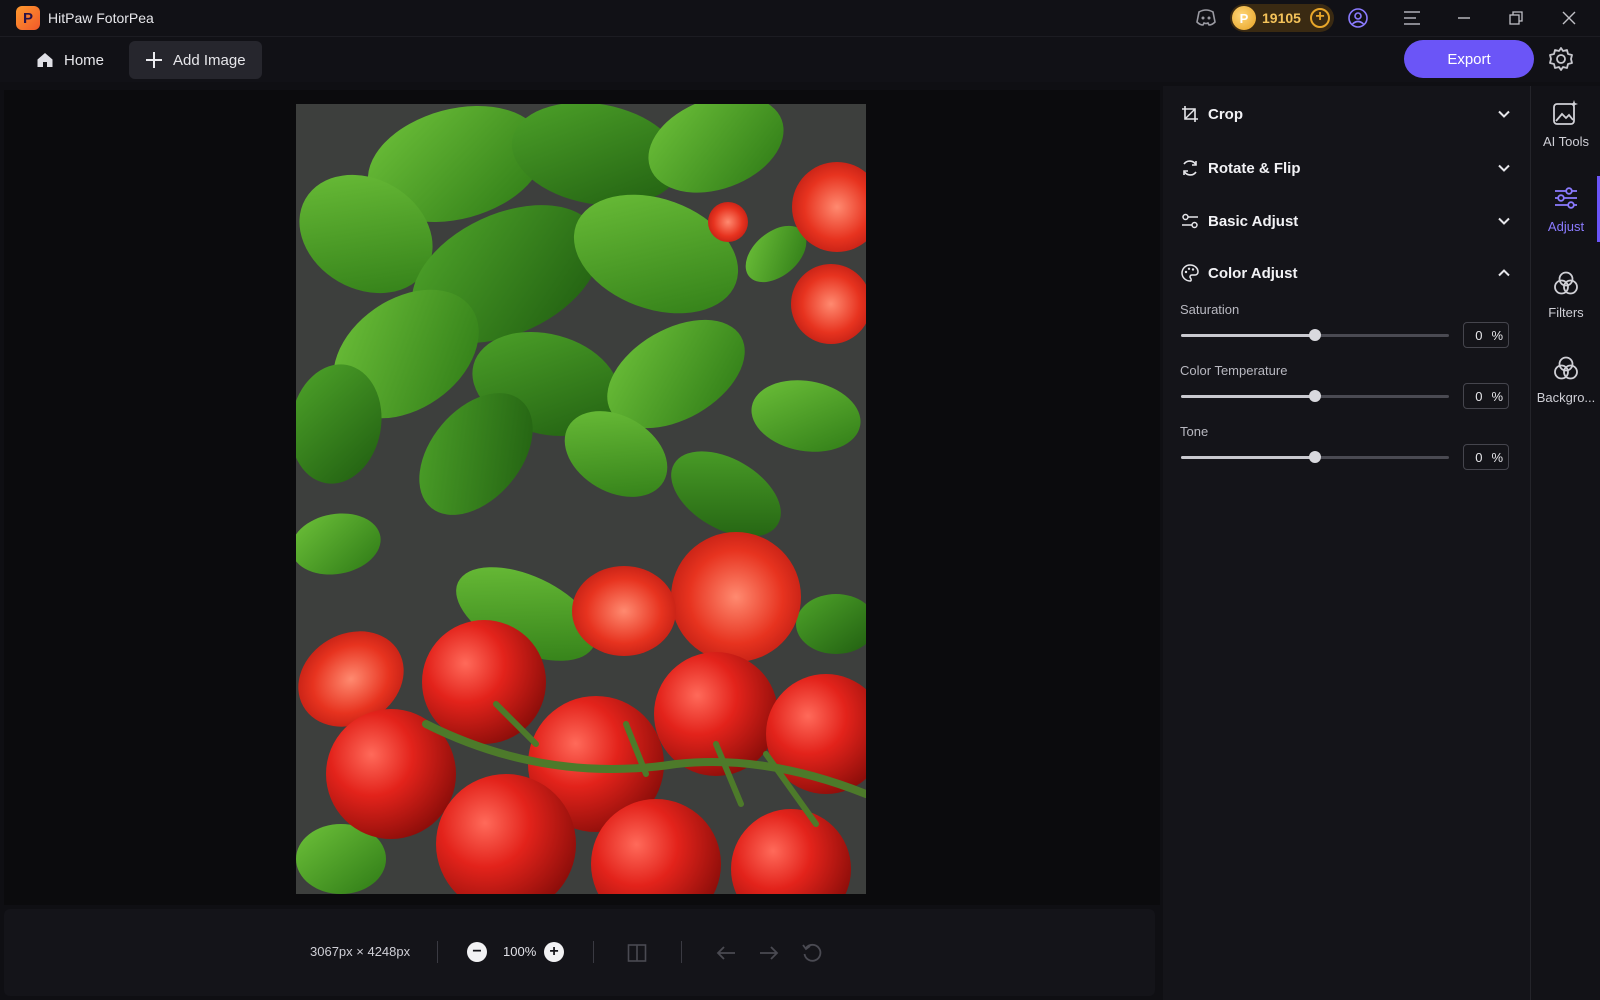  What do you see at coordinates (726, 953) in the screenshot?
I see `undo-icon` at bounding box center [726, 953].